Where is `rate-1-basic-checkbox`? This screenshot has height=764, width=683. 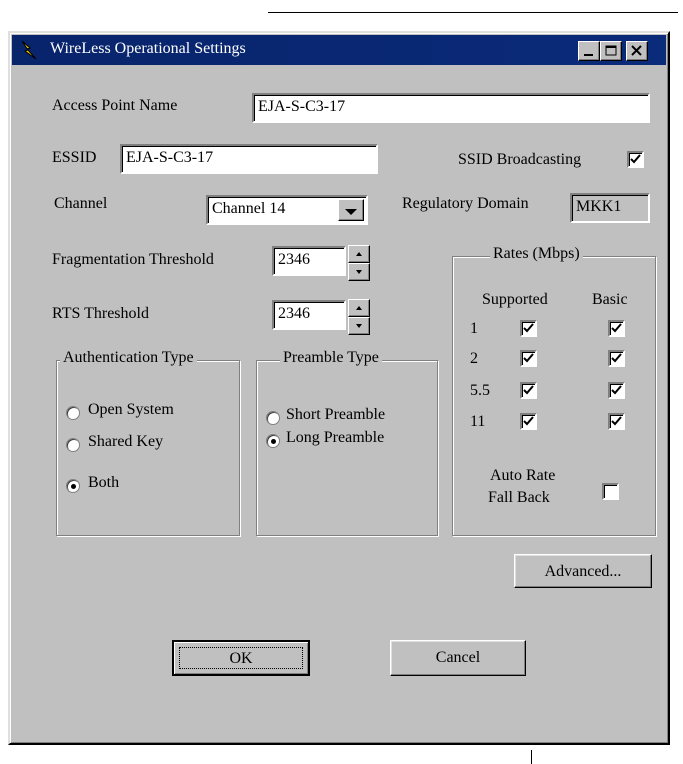
rate-1-basic-checkbox is located at coordinates (616, 328).